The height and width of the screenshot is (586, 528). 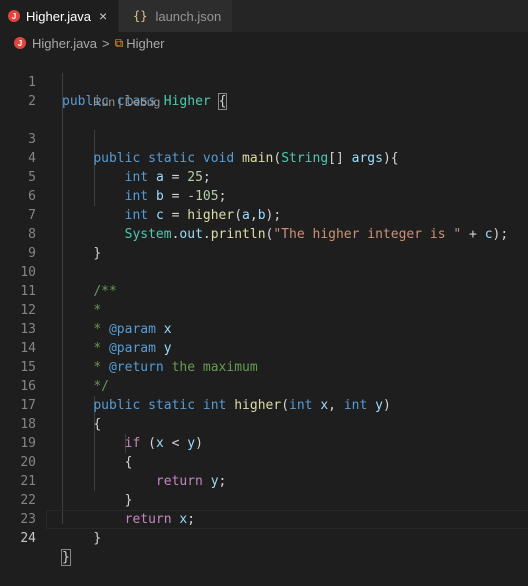 I want to click on token: Higher, so click(x=187, y=101).